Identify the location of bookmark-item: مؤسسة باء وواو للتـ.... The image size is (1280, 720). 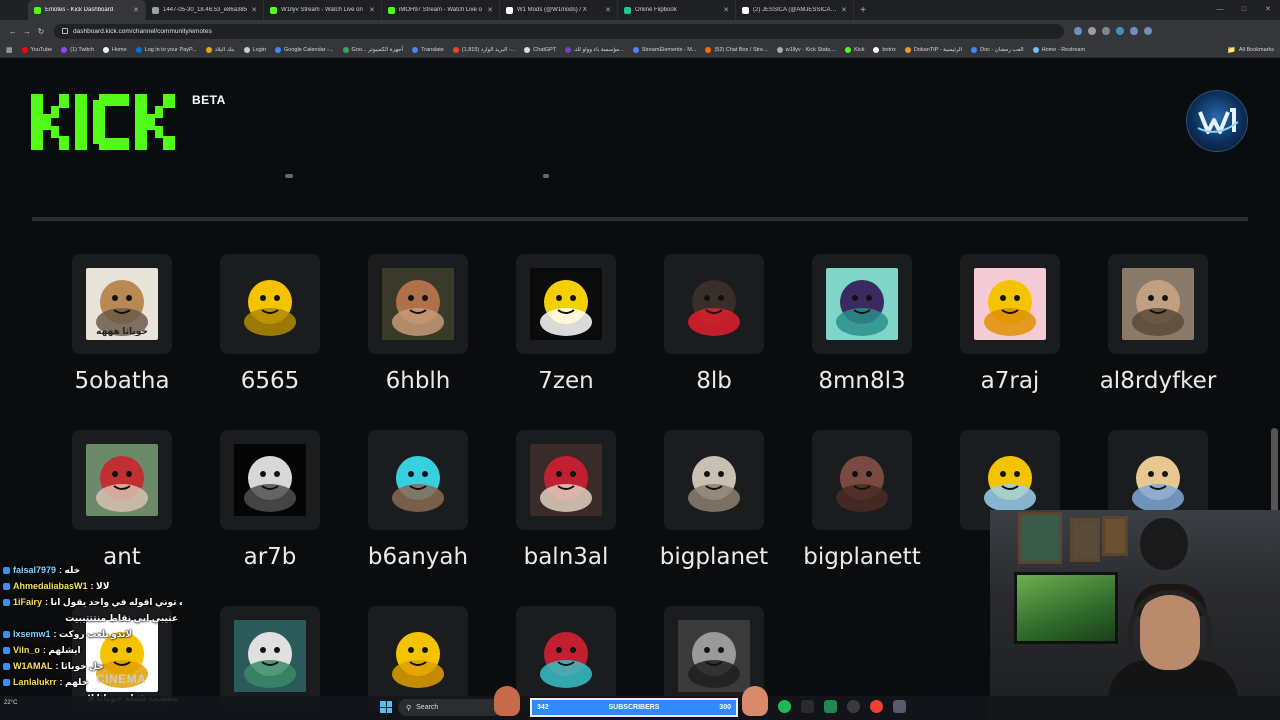
(594, 49).